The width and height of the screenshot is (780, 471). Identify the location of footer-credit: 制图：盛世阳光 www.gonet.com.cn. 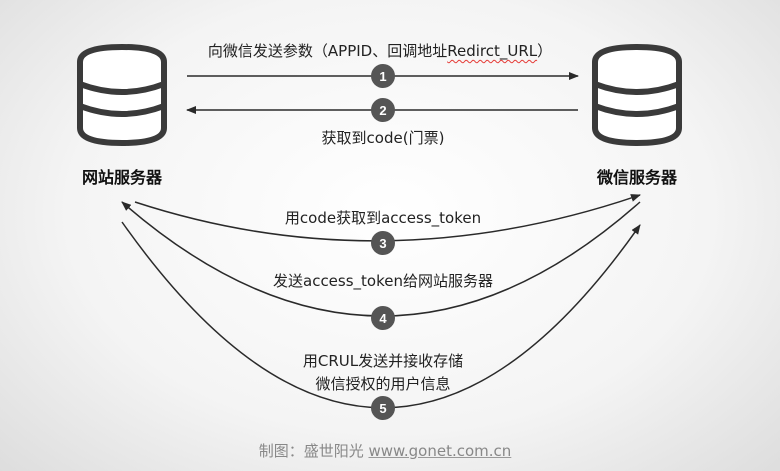
(385, 450).